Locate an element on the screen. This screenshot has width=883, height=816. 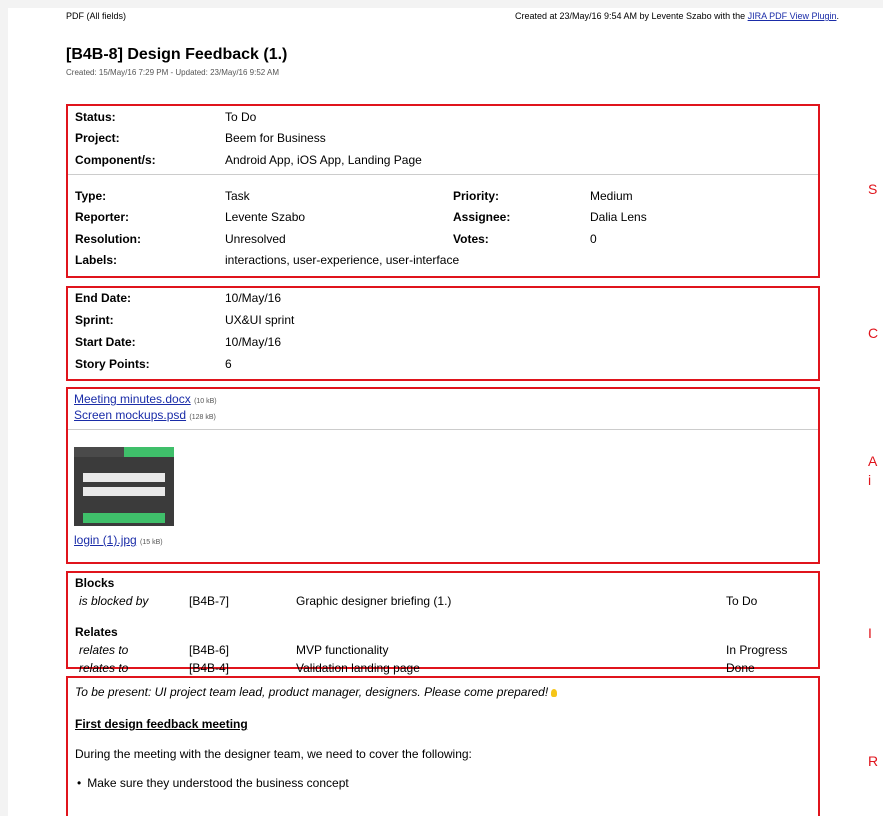
reporter-value: Levente Szabo is located at coordinates (265, 217).